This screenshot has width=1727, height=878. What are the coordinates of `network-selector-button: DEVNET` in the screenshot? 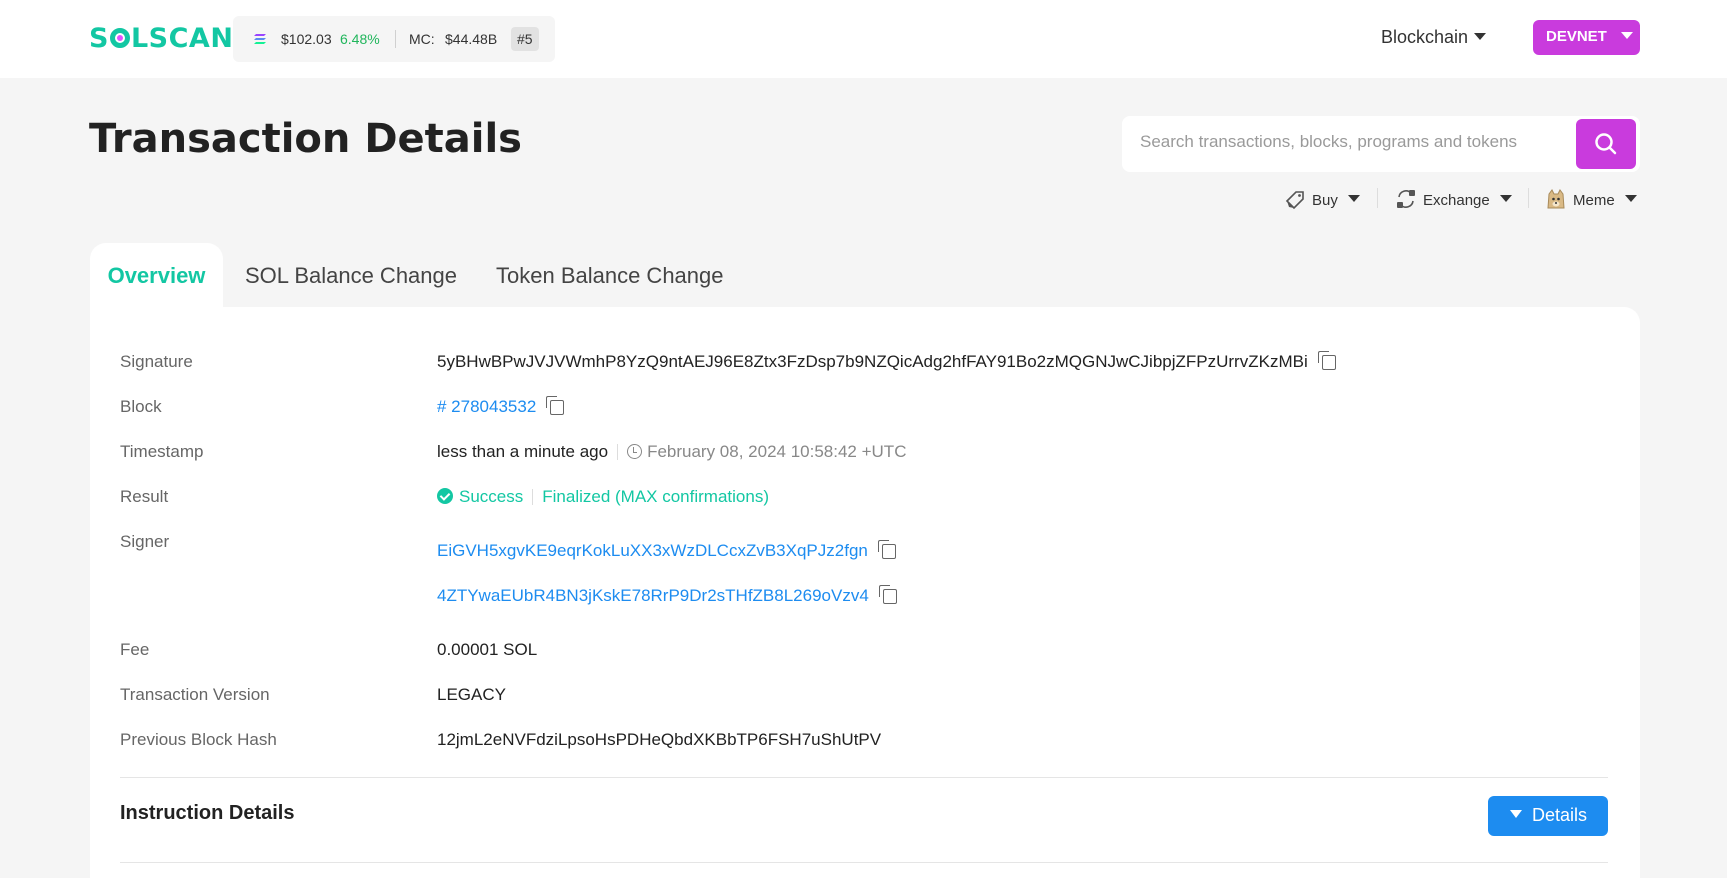 It's located at (1586, 37).